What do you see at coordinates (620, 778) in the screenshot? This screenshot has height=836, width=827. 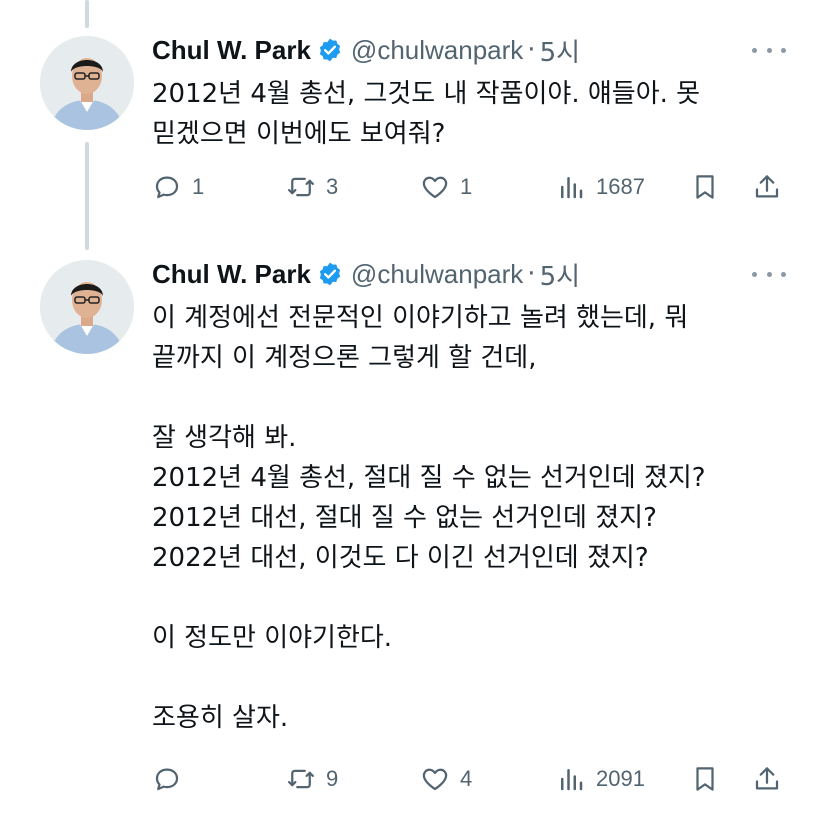 I see `view-count: 2091` at bounding box center [620, 778].